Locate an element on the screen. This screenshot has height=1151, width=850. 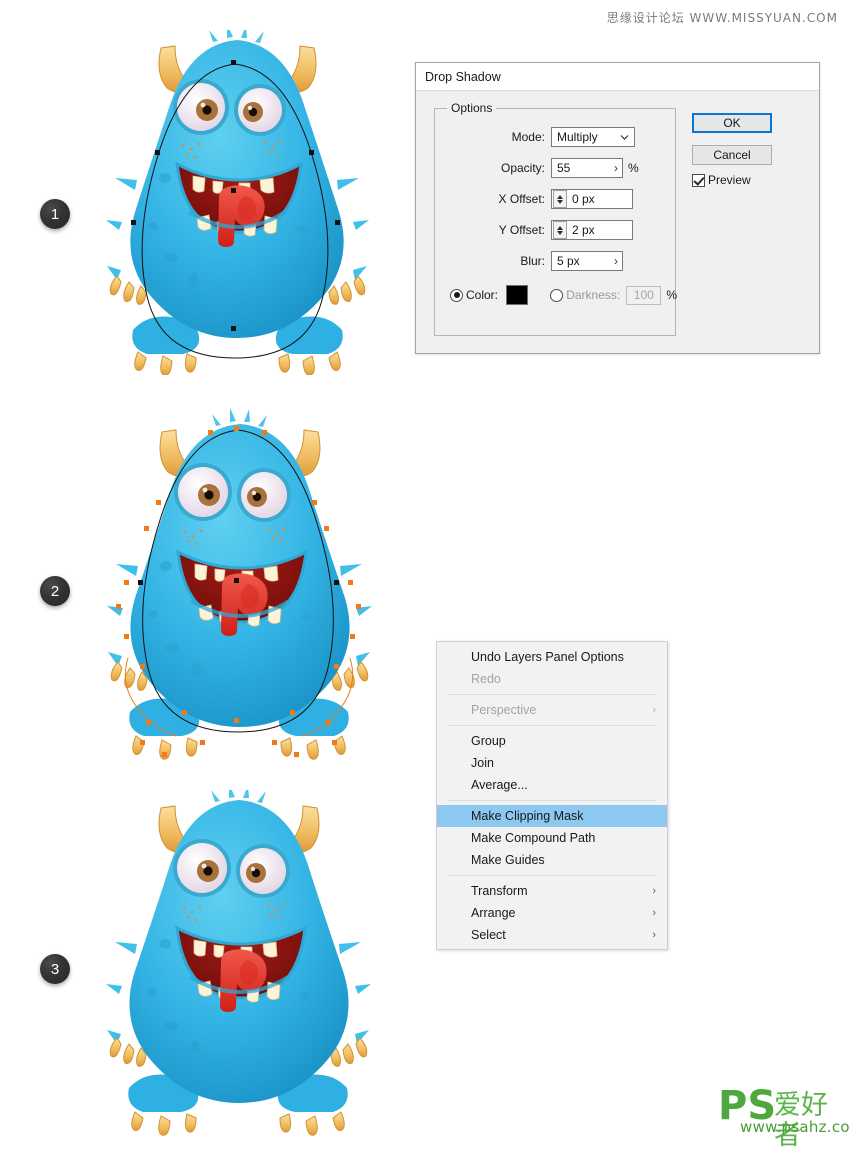
mode-select: Multiply is located at coordinates (593, 137).